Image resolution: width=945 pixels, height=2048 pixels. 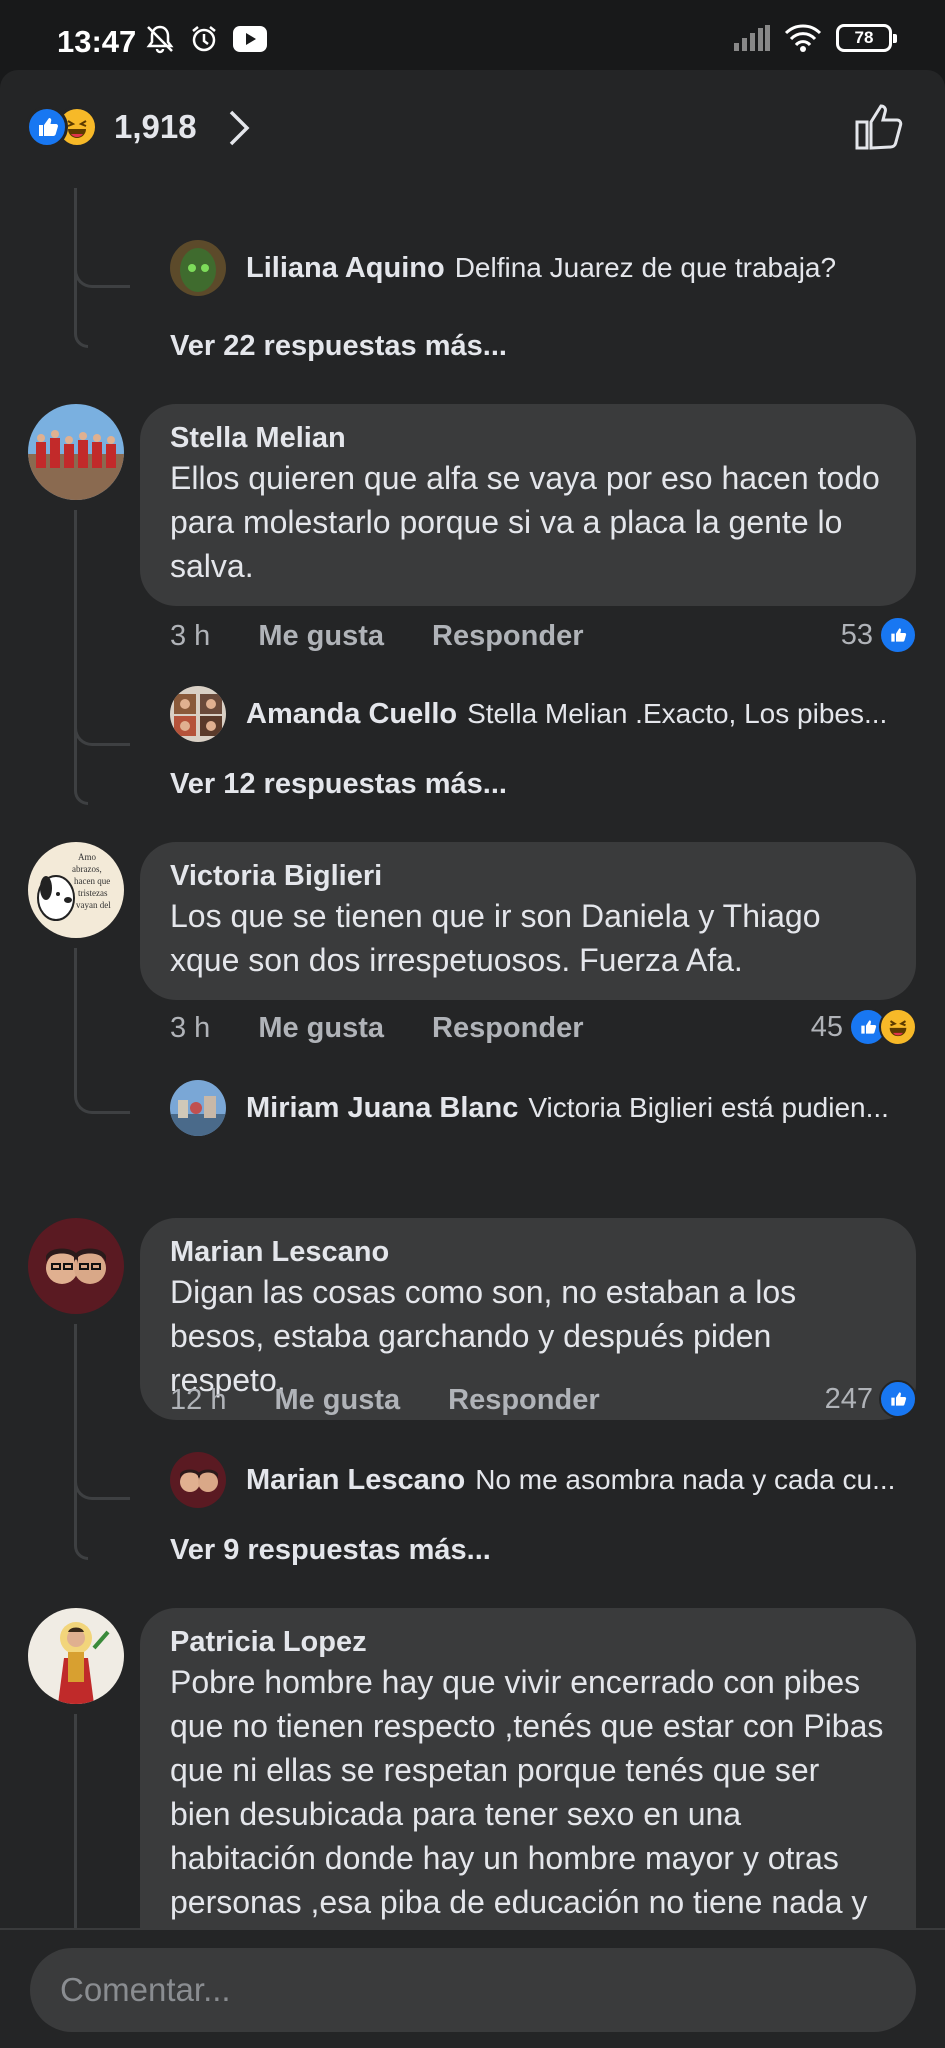 I want to click on avatar: Amo abrazos, hacen que tristezas vayan del, so click(x=76, y=890).